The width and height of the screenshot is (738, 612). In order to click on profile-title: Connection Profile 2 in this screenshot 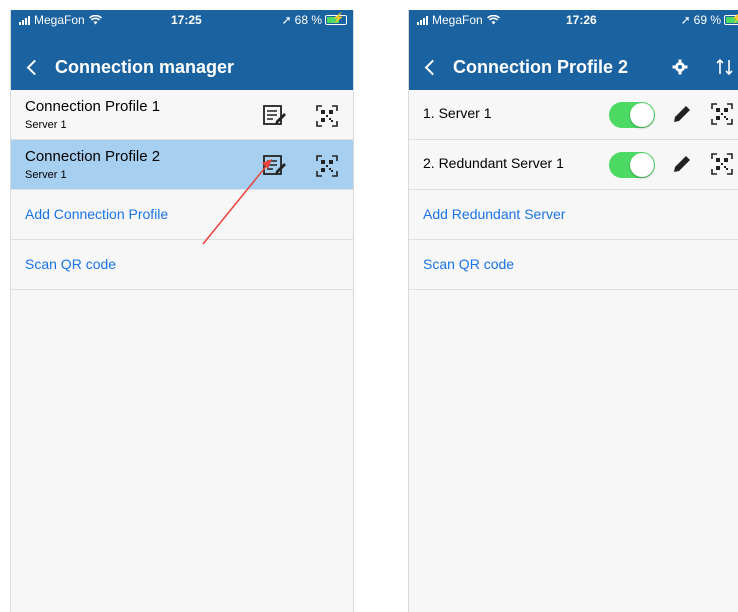, I will do `click(93, 156)`.